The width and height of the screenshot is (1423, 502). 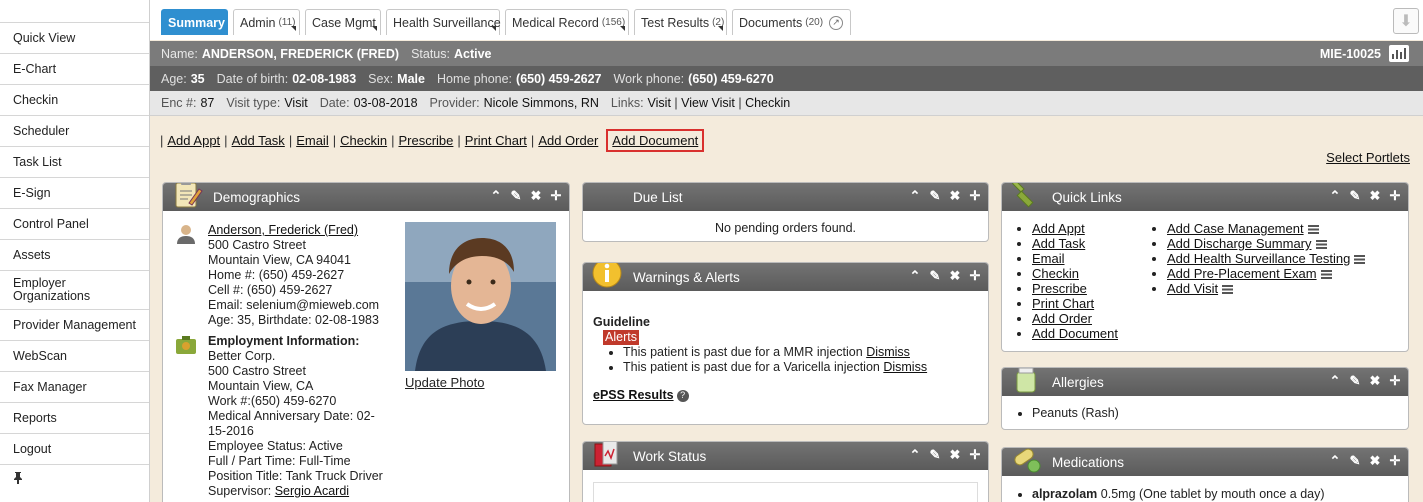 I want to click on pin-icon, so click(x=74, y=478).